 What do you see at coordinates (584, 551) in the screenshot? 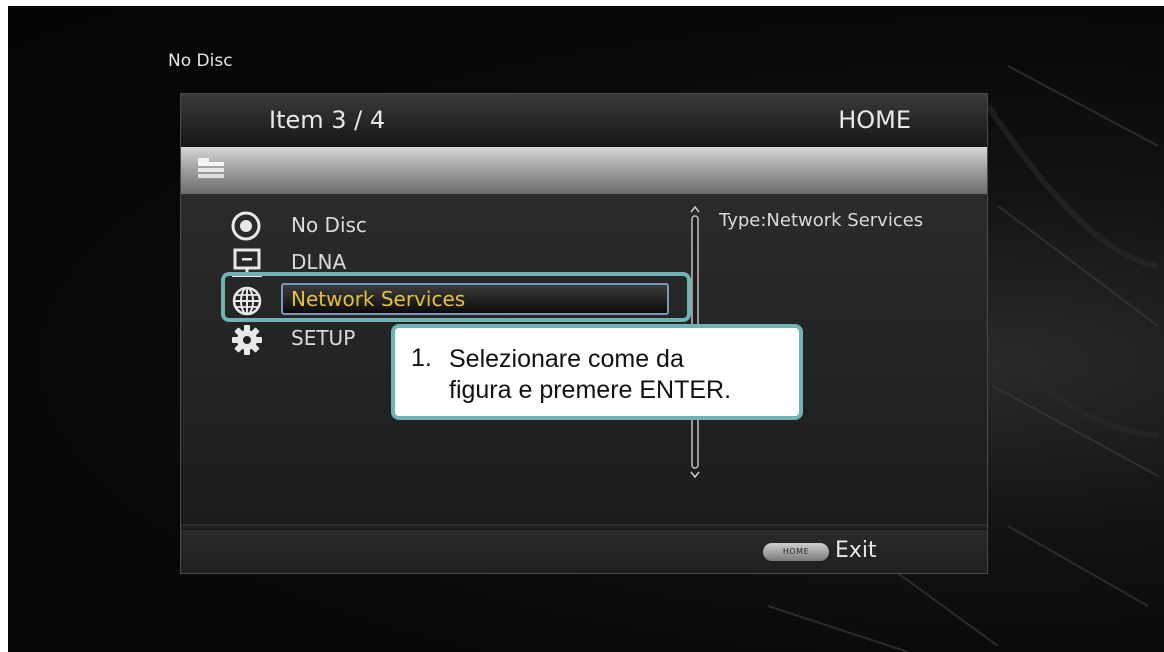
I see `panel-footer: HOME Exit` at bounding box center [584, 551].